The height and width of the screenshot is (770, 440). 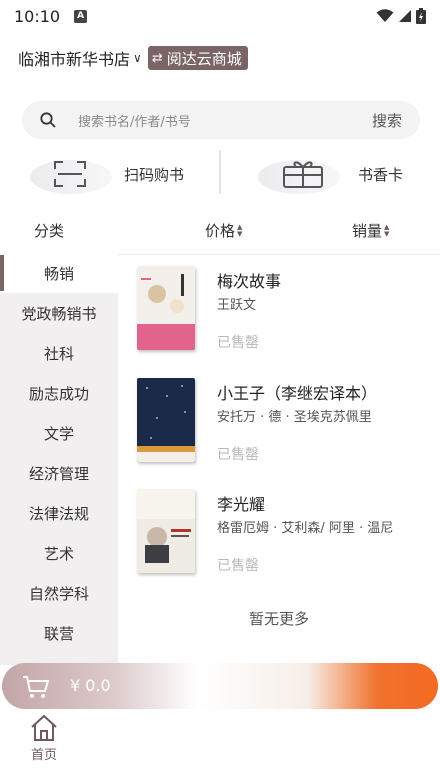 I want to click on status-time: 10:10, so click(x=37, y=16).